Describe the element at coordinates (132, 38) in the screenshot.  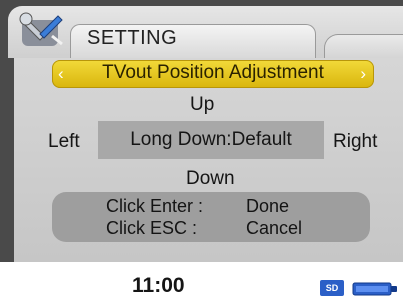
I see `tab-setting-label: SETTING` at that location.